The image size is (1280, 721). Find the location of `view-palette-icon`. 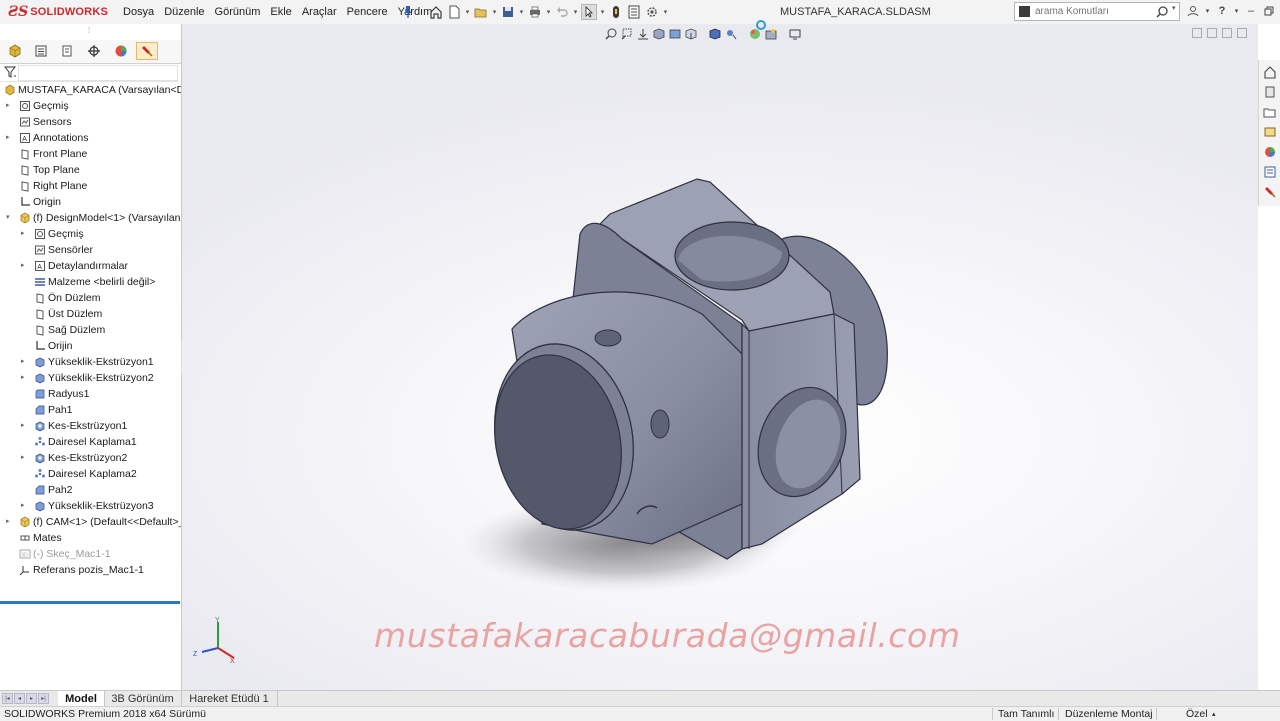

view-palette-icon is located at coordinates (1270, 132).